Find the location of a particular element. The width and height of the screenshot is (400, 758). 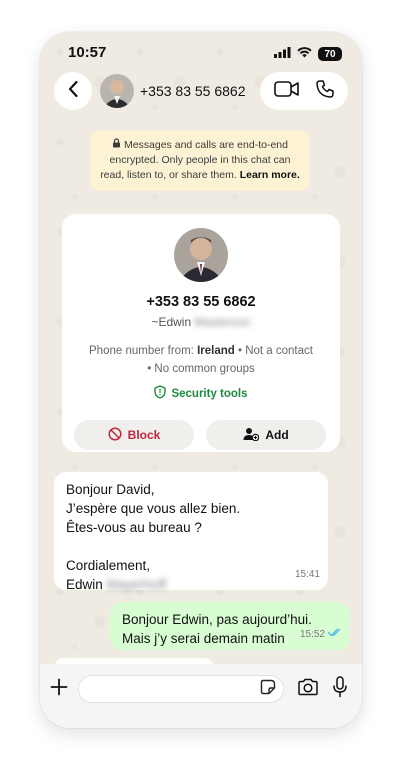

contact-name-blurred: Masterson is located at coordinates (222, 322).